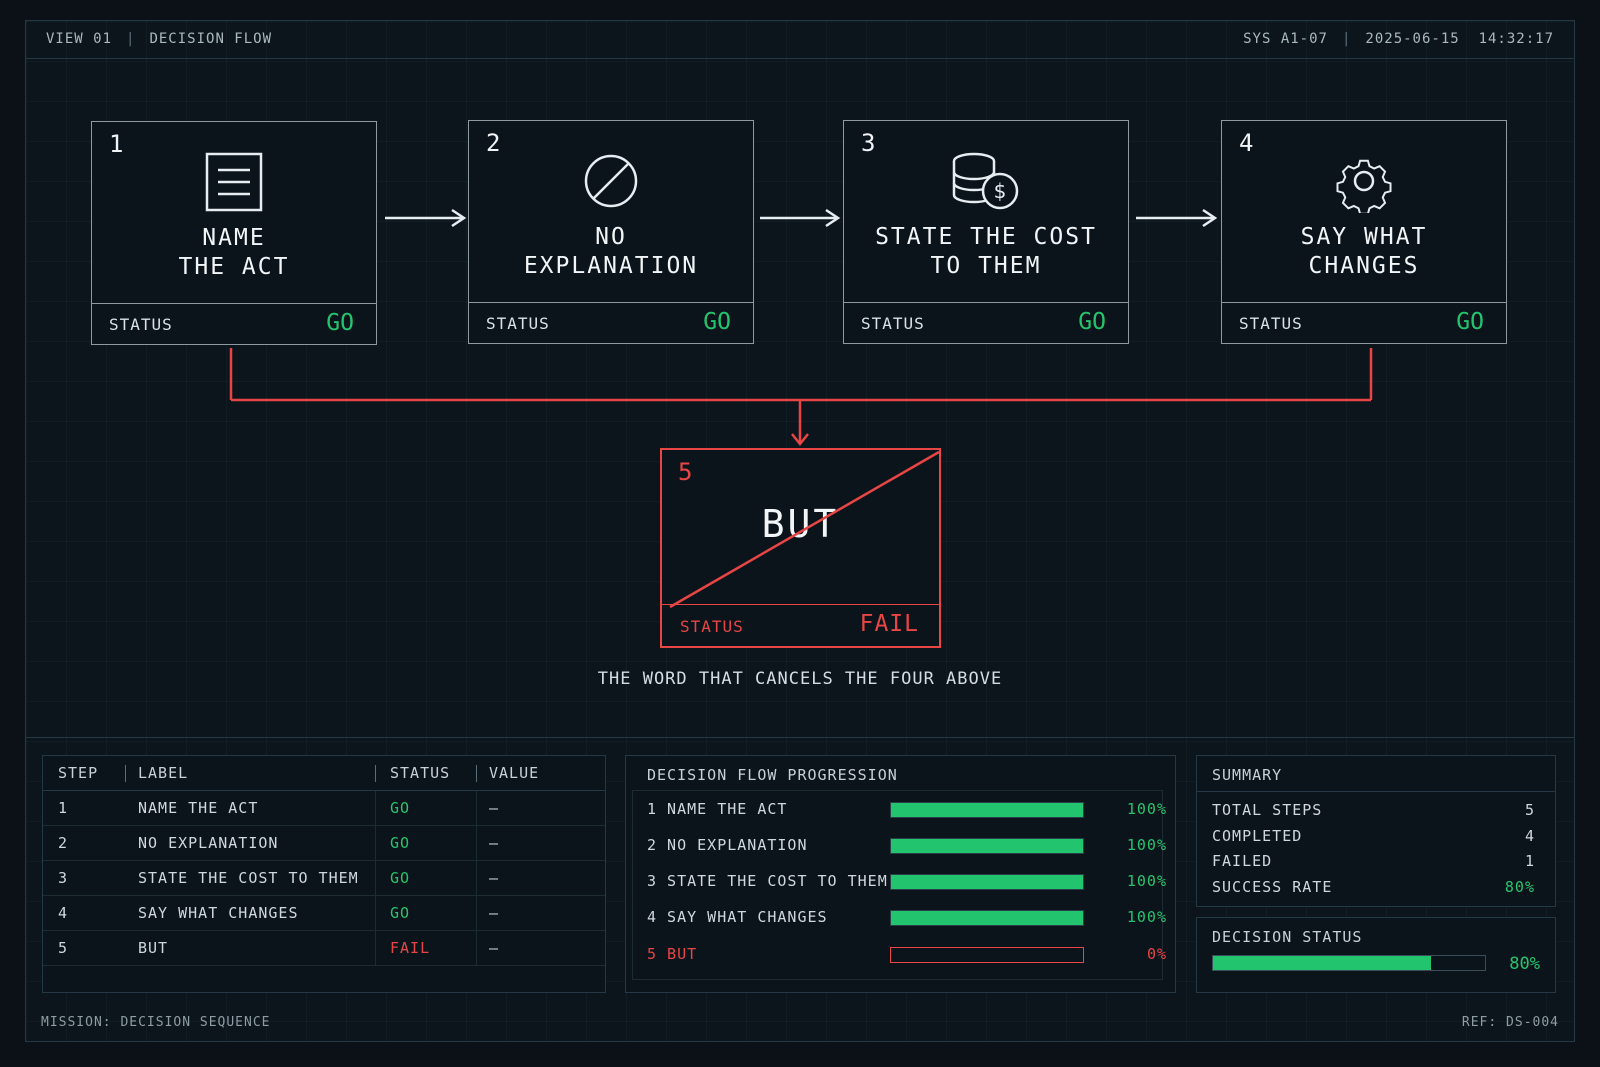 This screenshot has width=1600, height=1067. What do you see at coordinates (514, 773) in the screenshot?
I see `col-value: VALUE` at bounding box center [514, 773].